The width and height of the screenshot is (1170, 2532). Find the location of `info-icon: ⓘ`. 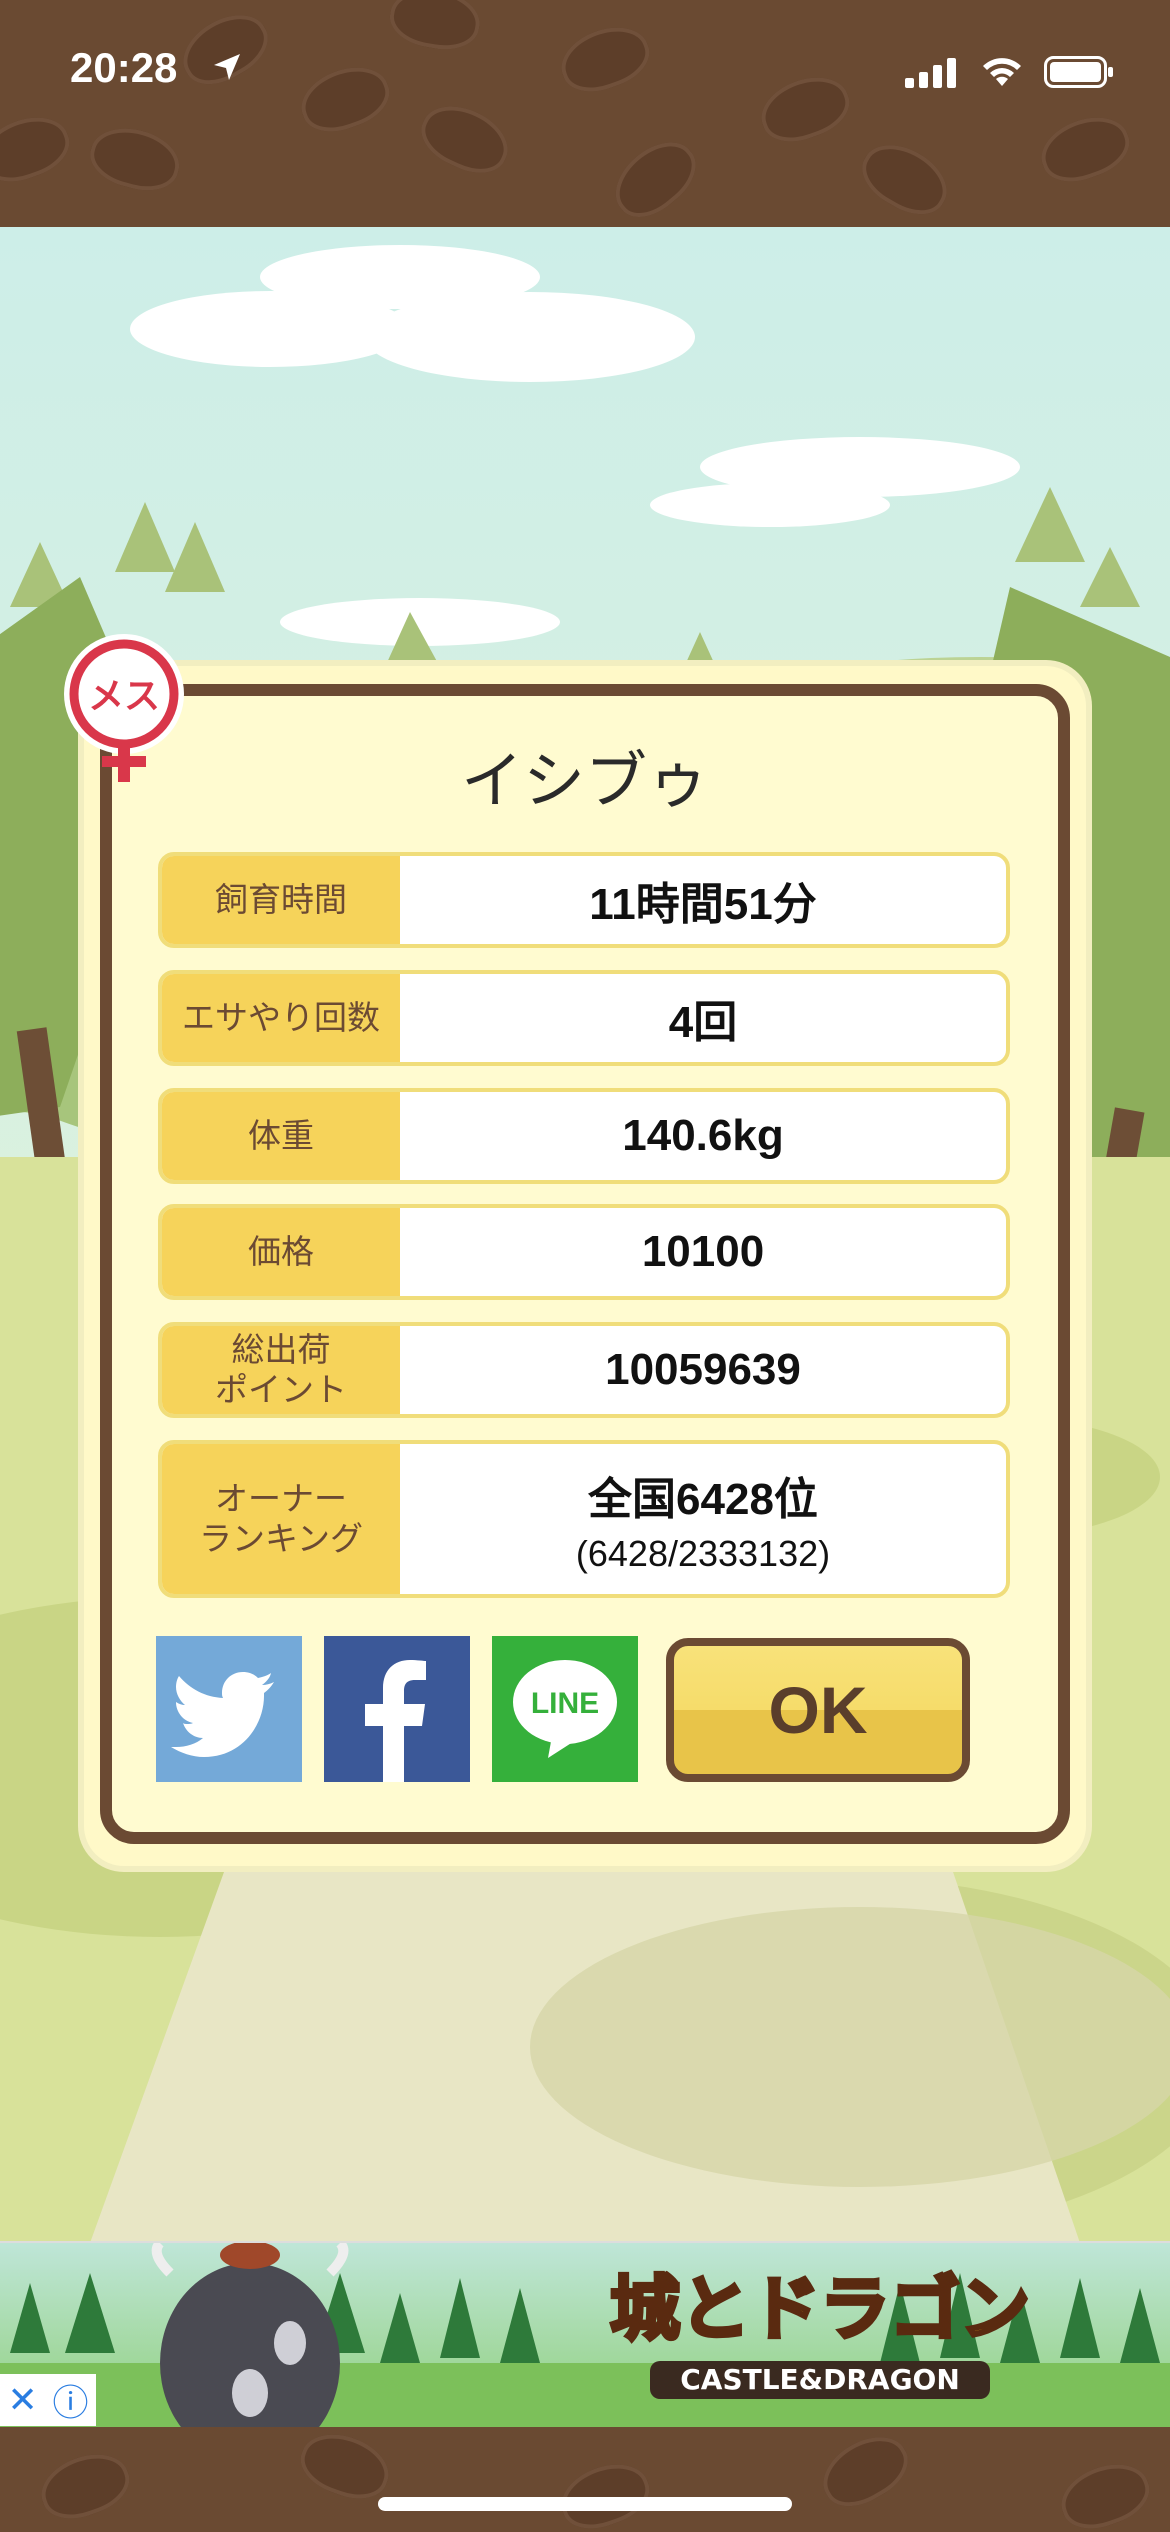

info-icon: ⓘ is located at coordinates (71, 2400).